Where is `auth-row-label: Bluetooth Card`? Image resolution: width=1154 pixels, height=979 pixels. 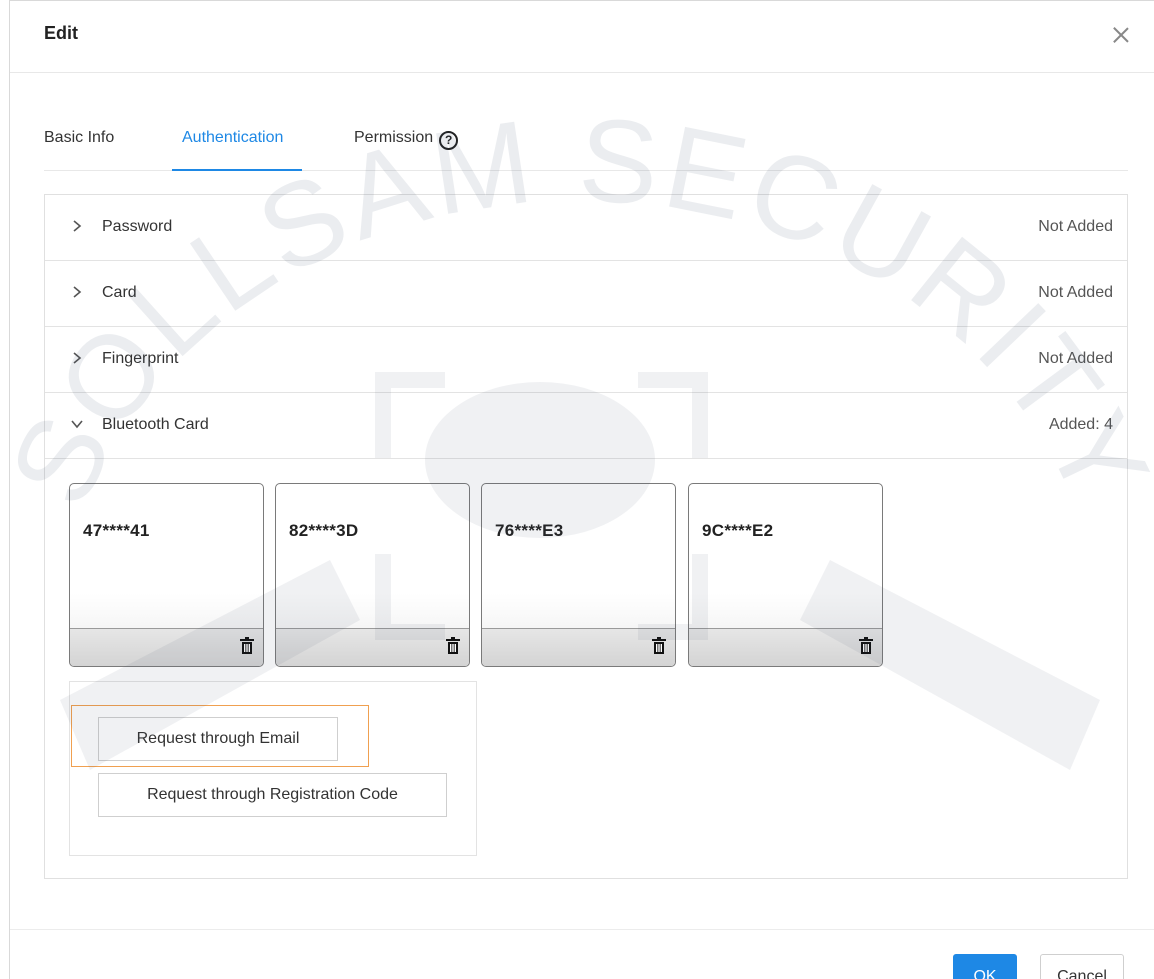 auth-row-label: Bluetooth Card is located at coordinates (155, 424).